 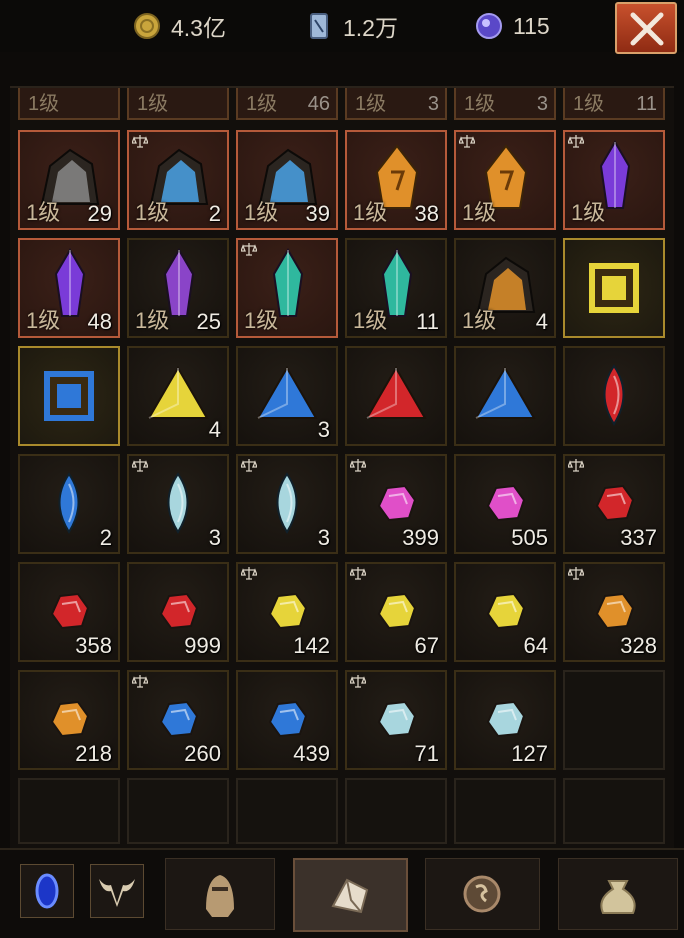 What do you see at coordinates (396, 612) in the screenshot?
I see `inventory-slot: 67` at bounding box center [396, 612].